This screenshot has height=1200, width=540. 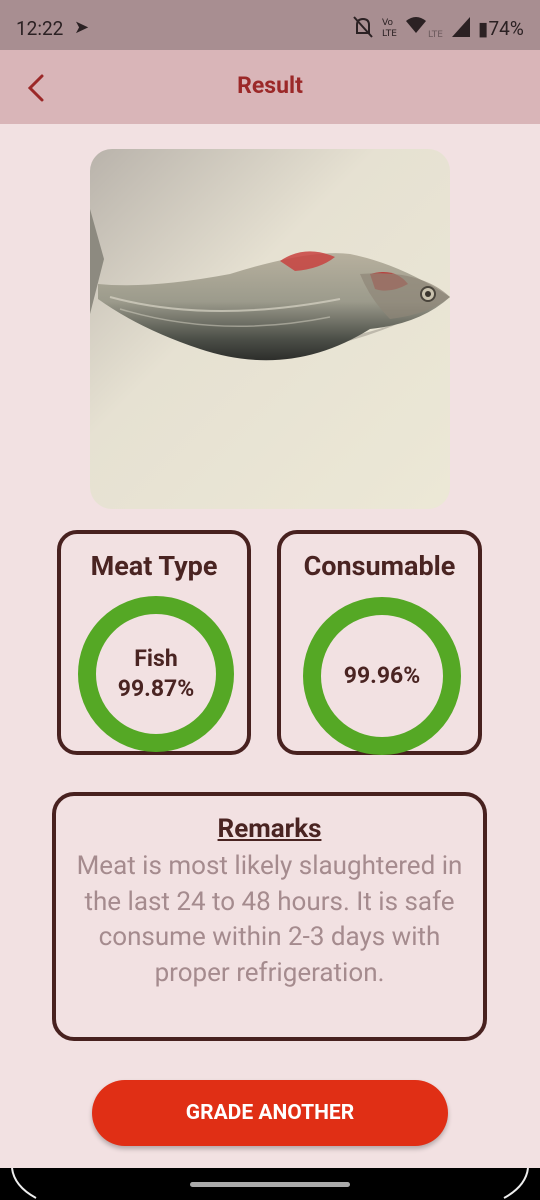 I want to click on battery-icon: ▮74%, so click(x=501, y=28).